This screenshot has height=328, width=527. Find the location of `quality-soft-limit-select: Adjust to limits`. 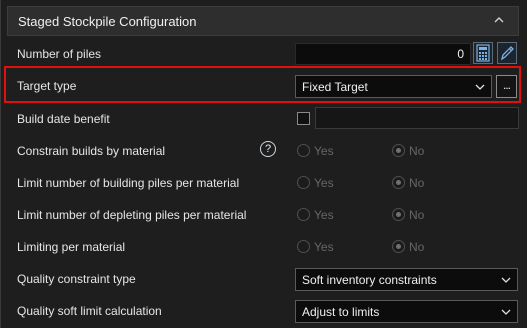

quality-soft-limit-select: Adjust to limits is located at coordinates (406, 311).